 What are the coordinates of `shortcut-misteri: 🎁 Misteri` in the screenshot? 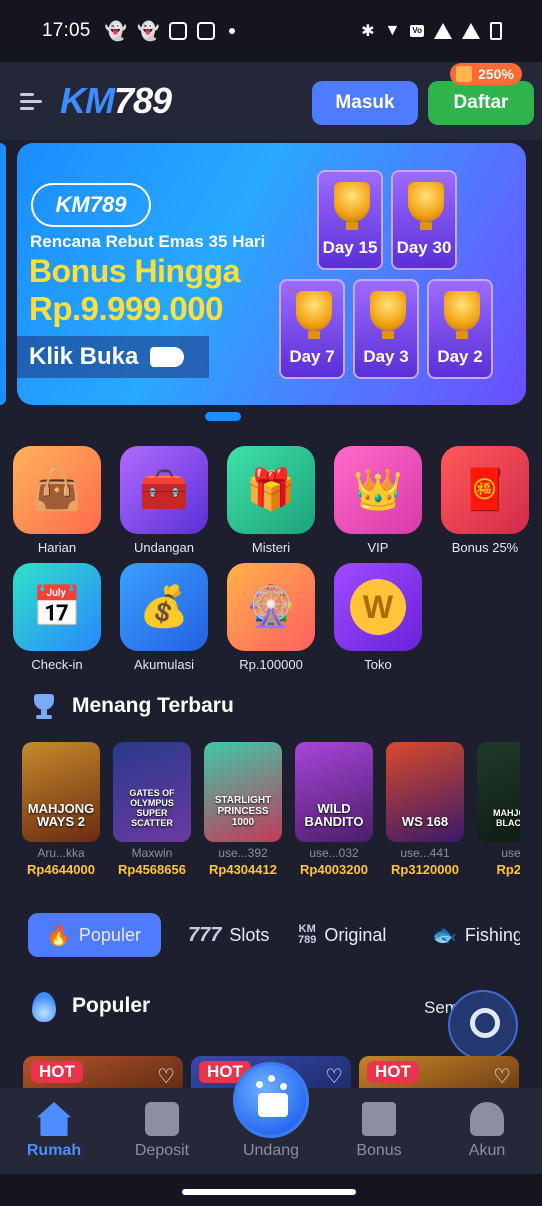 It's located at (271, 500).